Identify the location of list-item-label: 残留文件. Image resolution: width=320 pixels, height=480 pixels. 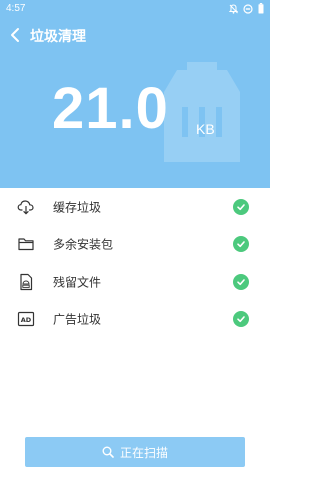
(77, 282).